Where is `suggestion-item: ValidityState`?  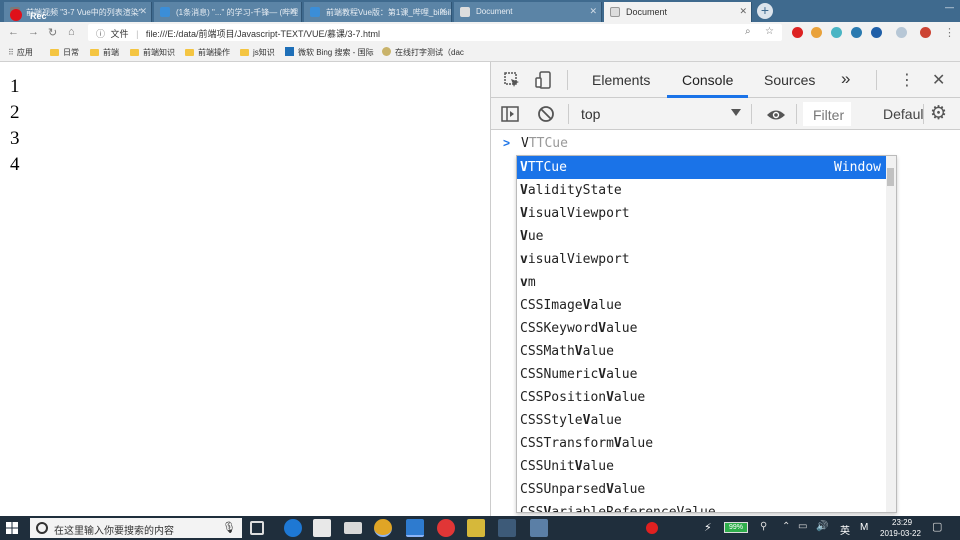
suggestion-item: ValidityState is located at coordinates (702, 190).